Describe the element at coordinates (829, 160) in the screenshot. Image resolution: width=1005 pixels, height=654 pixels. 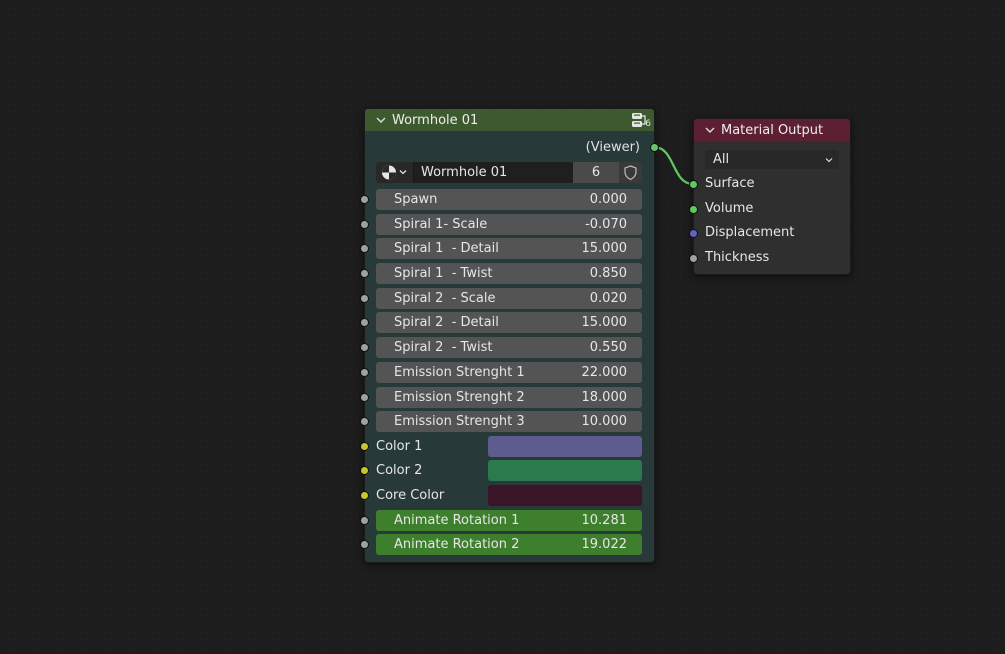
I see `chevron-down-icon` at that location.